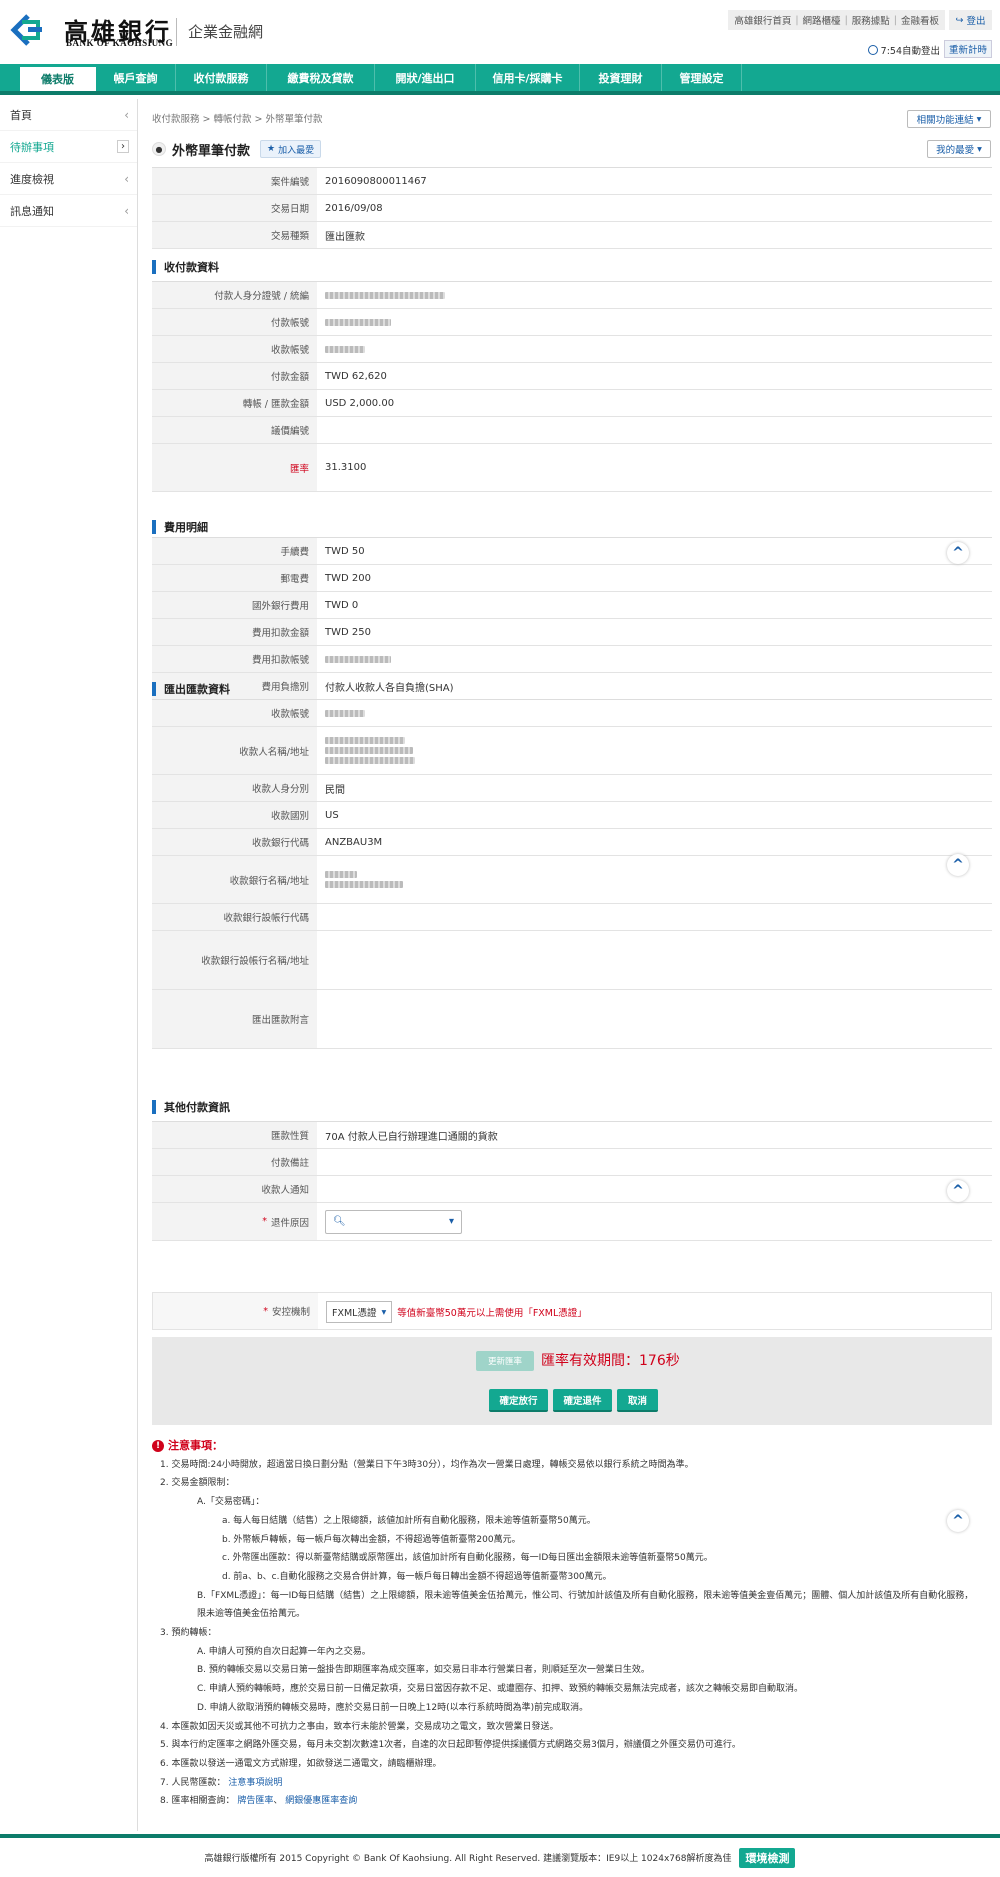  I want to click on table-row: 交易日期 2016/09/08, so click(572, 208).